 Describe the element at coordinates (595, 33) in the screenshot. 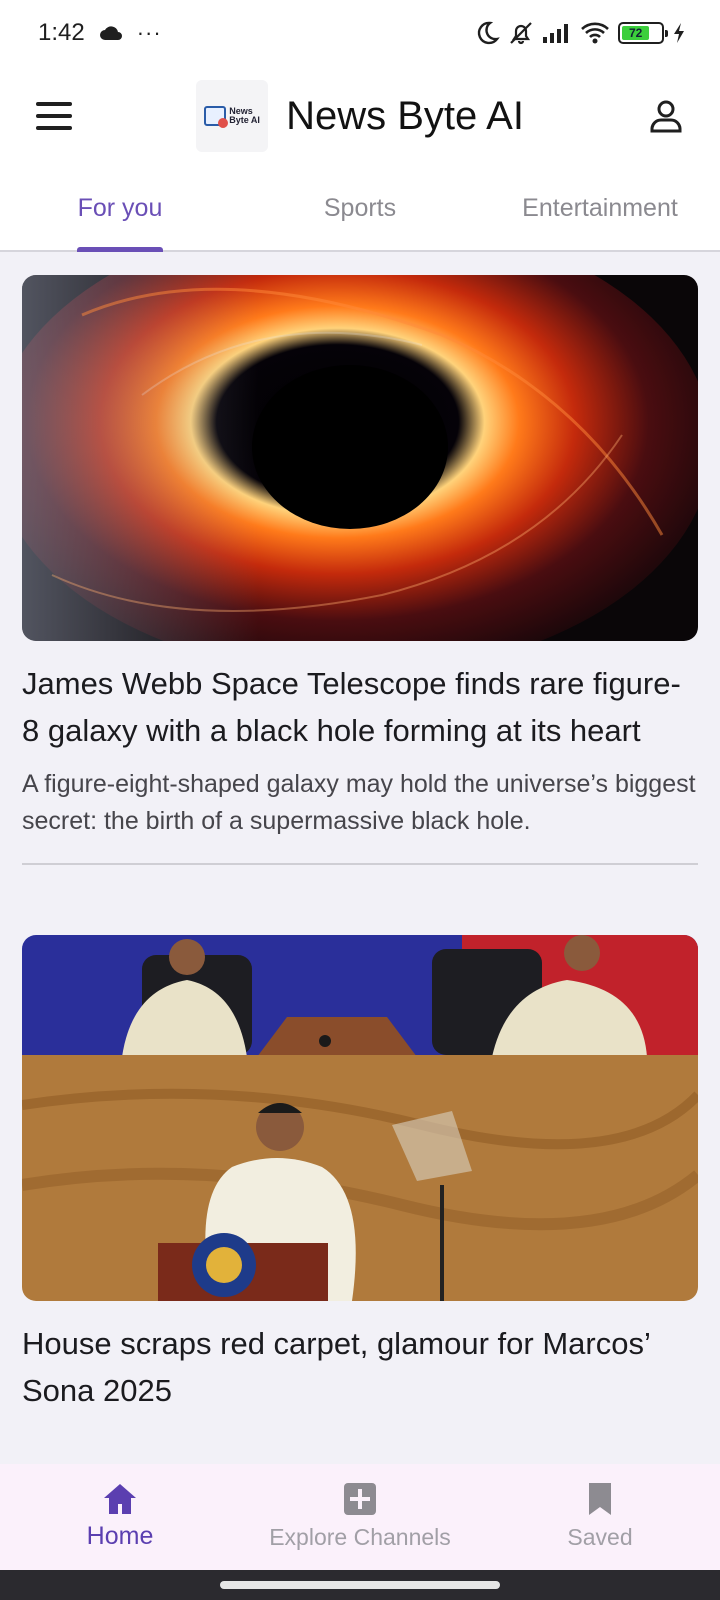

I see `wifi-icon` at that location.